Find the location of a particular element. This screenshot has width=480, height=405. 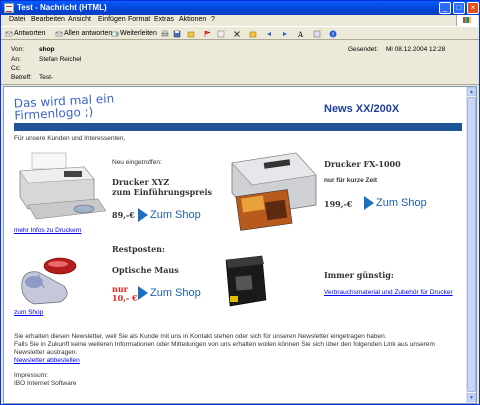

menu-ansicht: Ansicht is located at coordinates (79, 19).